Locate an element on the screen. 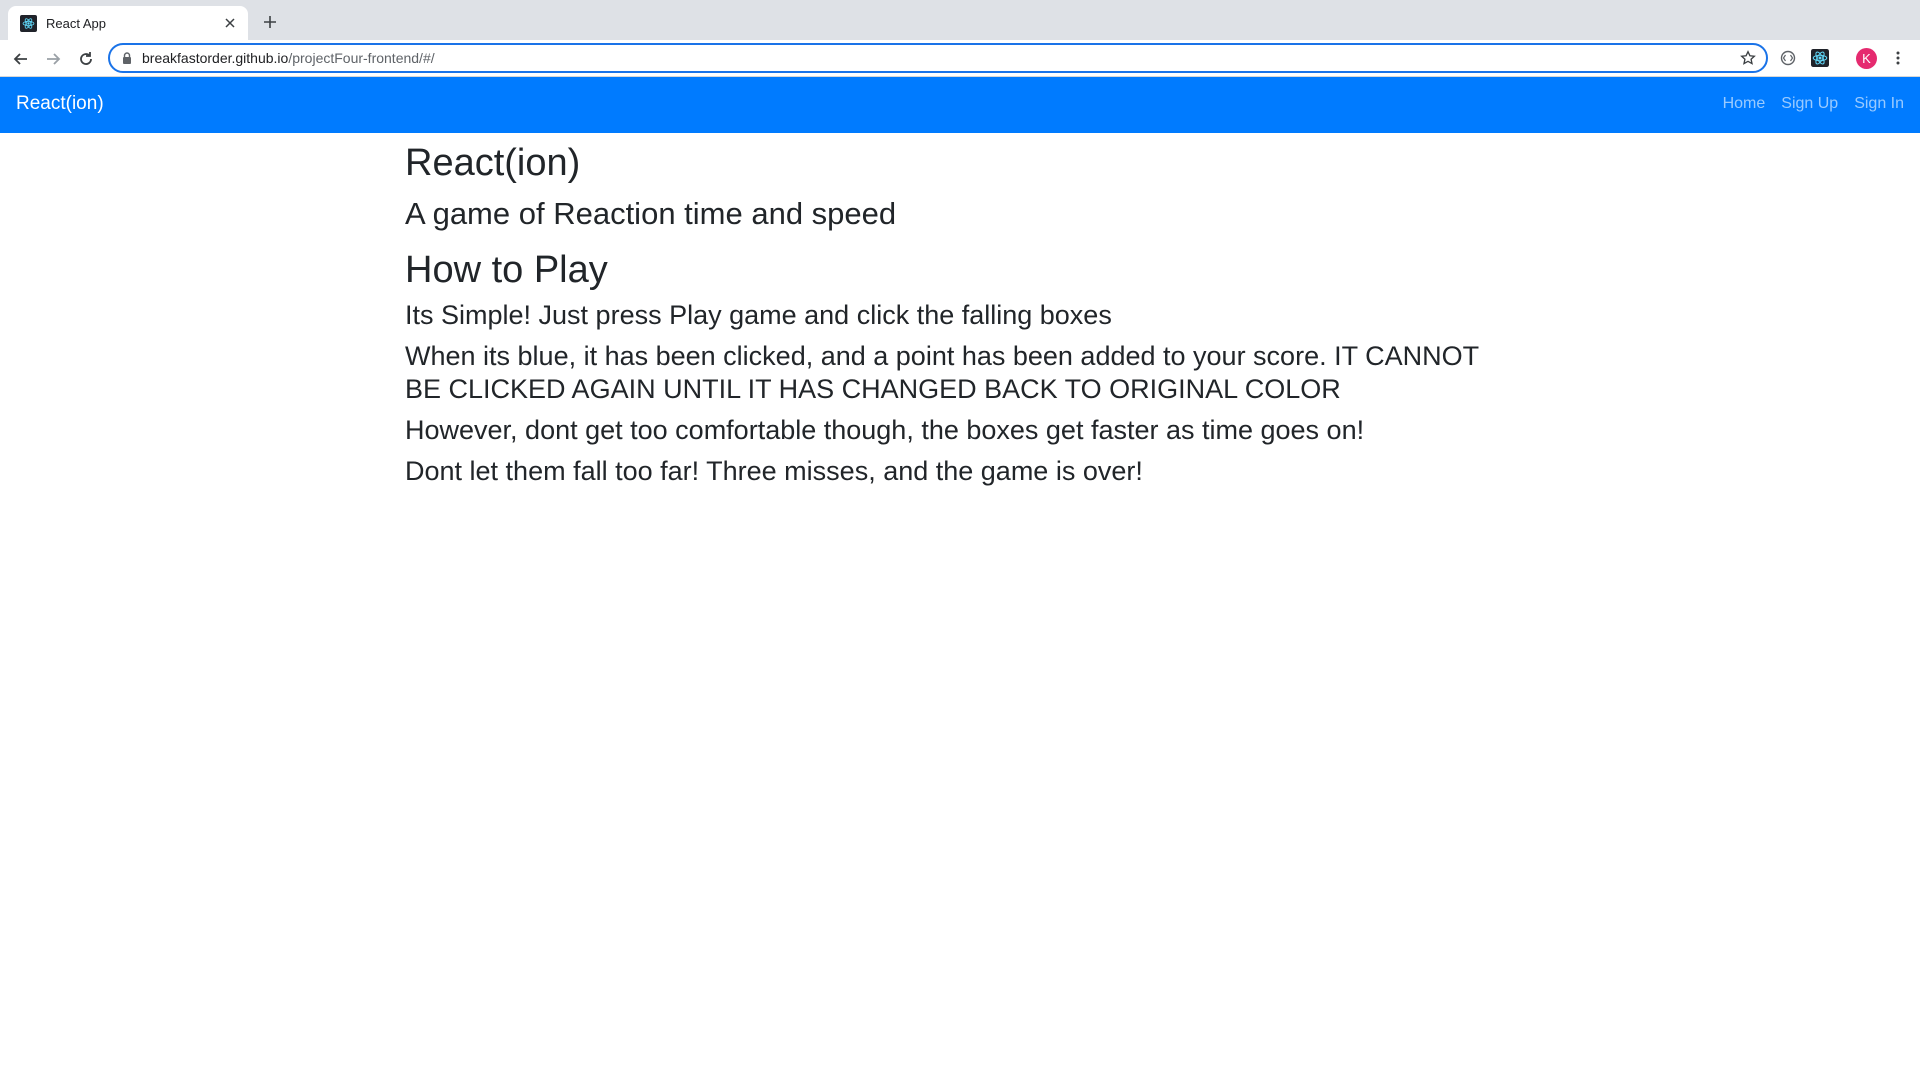 The width and height of the screenshot is (1920, 1078). reload-icon is located at coordinates (86, 59).